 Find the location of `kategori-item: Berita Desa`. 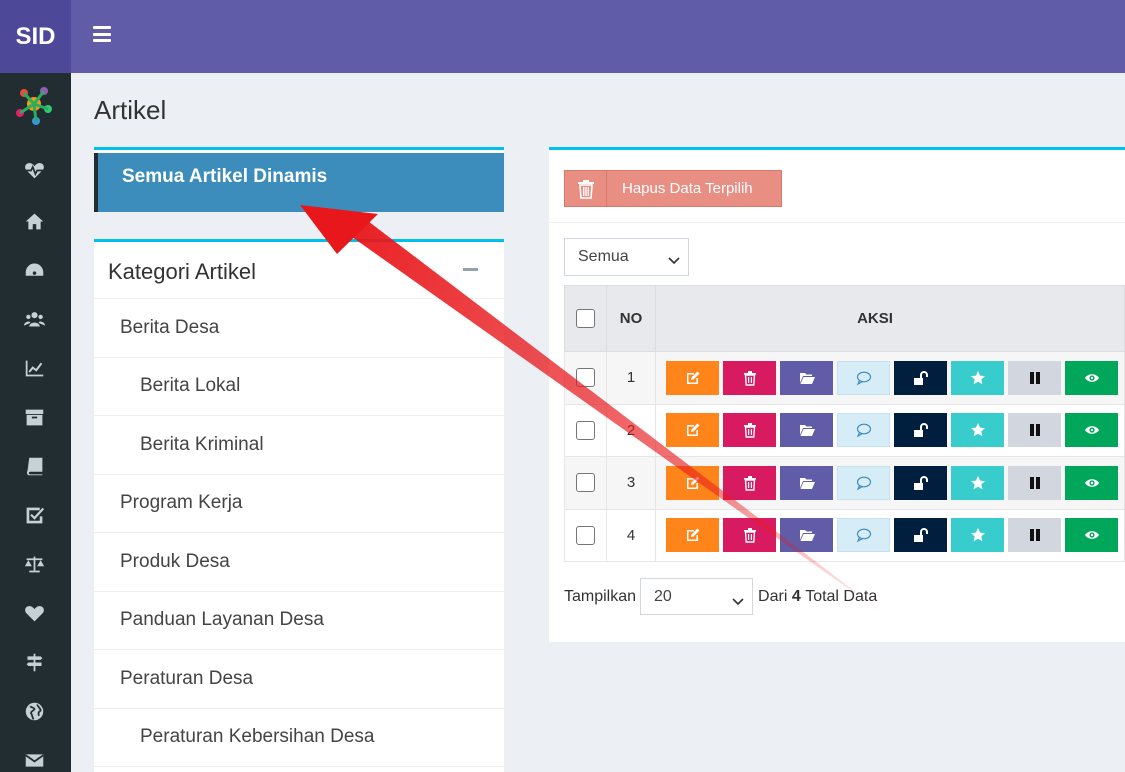

kategori-item: Berita Desa is located at coordinates (299, 328).